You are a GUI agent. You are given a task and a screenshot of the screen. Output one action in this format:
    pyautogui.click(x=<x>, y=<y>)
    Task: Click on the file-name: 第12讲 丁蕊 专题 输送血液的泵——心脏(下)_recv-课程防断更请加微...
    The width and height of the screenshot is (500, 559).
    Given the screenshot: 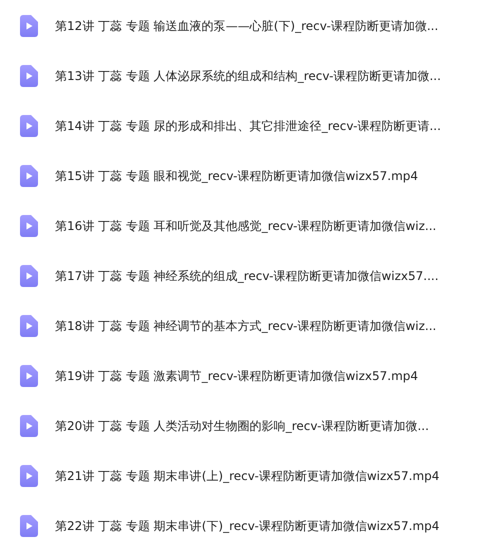 What is the action you would take?
    pyautogui.click(x=246, y=26)
    